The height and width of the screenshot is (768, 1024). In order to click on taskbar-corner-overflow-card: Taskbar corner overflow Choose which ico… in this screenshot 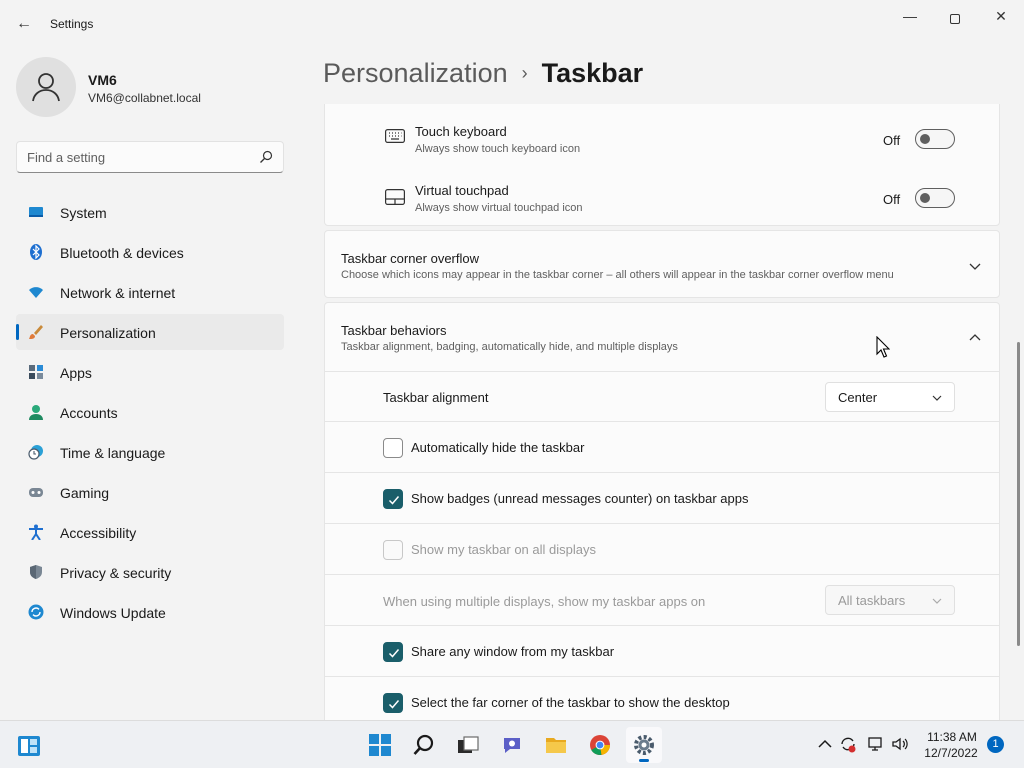, I will do `click(662, 264)`.